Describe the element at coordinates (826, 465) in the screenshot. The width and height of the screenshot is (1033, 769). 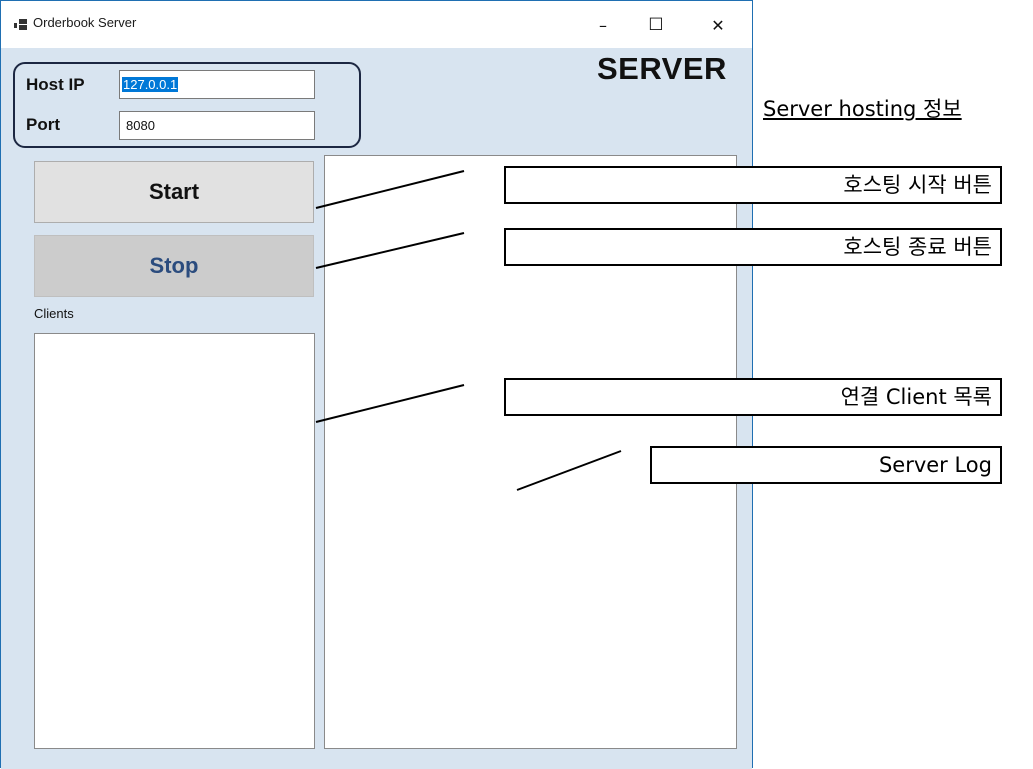
I see `annotation-server-log: Server Log` at that location.